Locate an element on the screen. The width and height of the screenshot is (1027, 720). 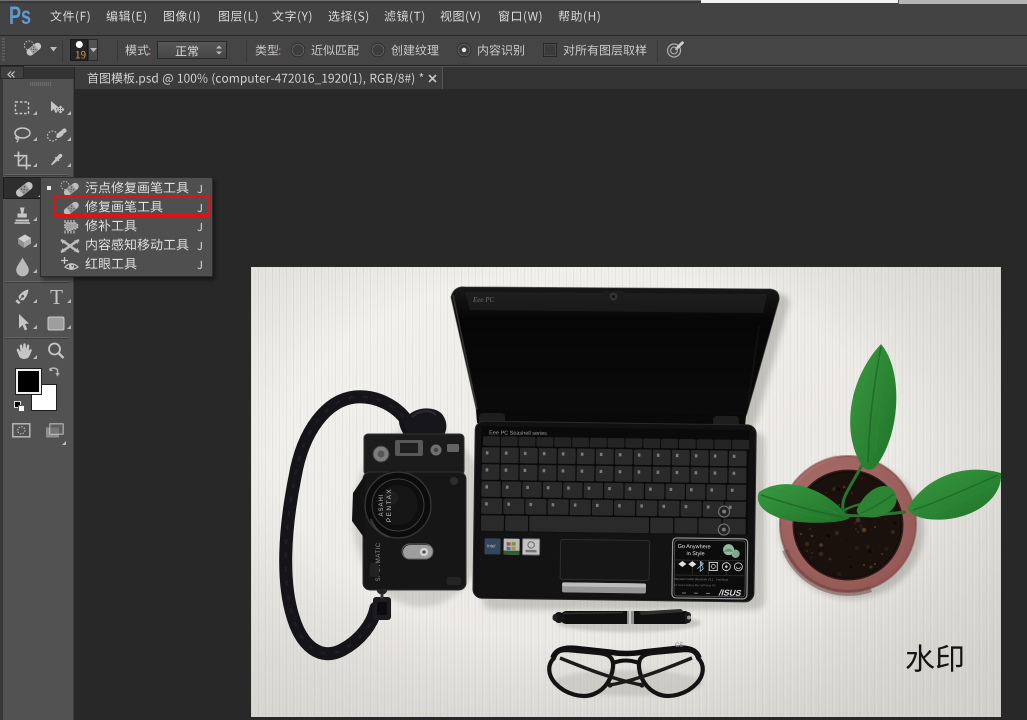
svg-text: Fast Boot is located at coordinates (722, 579).